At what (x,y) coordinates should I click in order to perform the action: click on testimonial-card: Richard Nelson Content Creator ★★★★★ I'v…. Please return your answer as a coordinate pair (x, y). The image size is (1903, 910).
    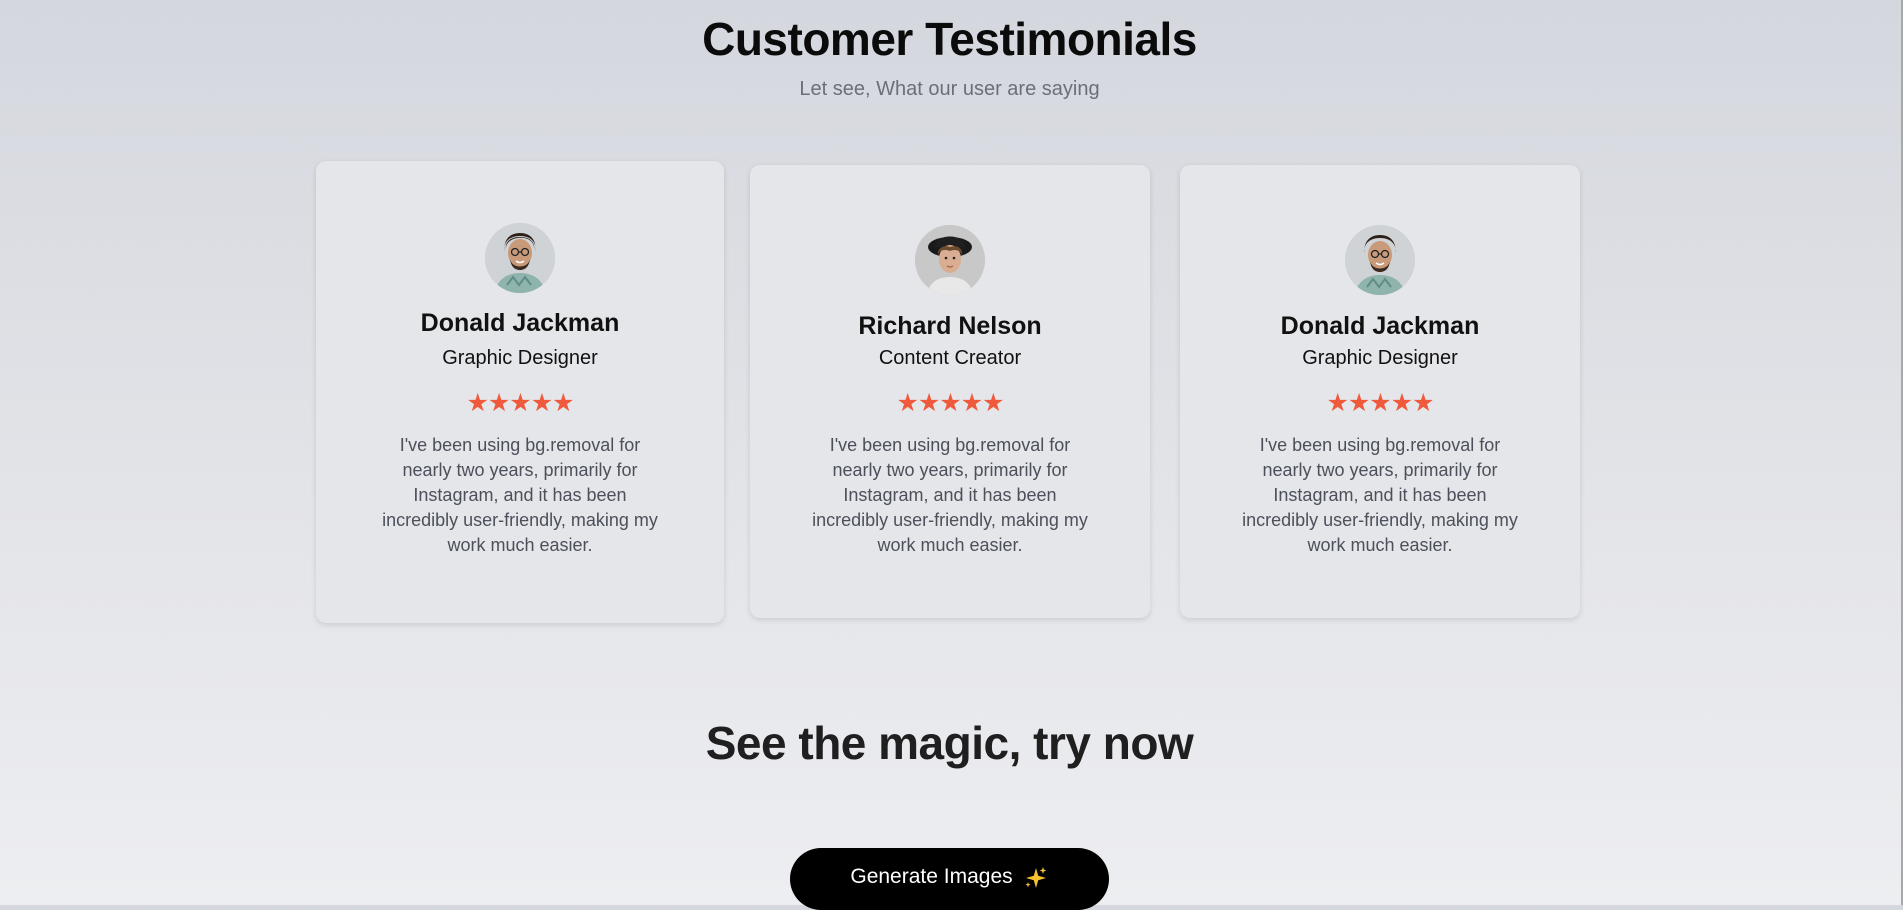
    Looking at the image, I should click on (950, 391).